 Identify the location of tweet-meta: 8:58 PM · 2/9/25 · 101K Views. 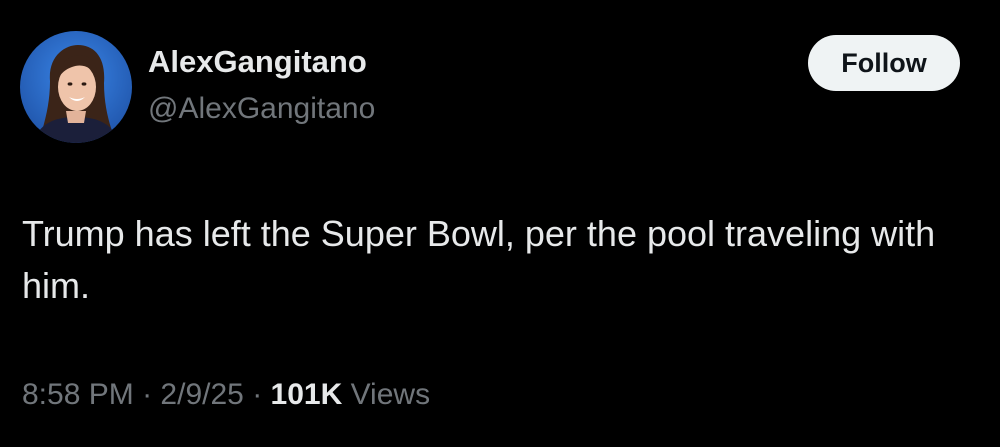
(226, 395).